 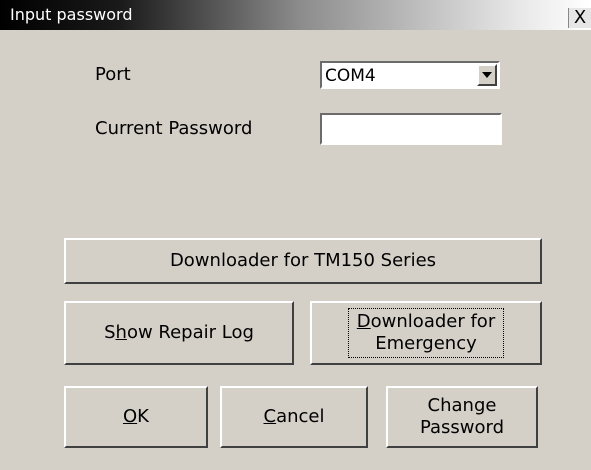 I want to click on close-icon: X, so click(x=579, y=18).